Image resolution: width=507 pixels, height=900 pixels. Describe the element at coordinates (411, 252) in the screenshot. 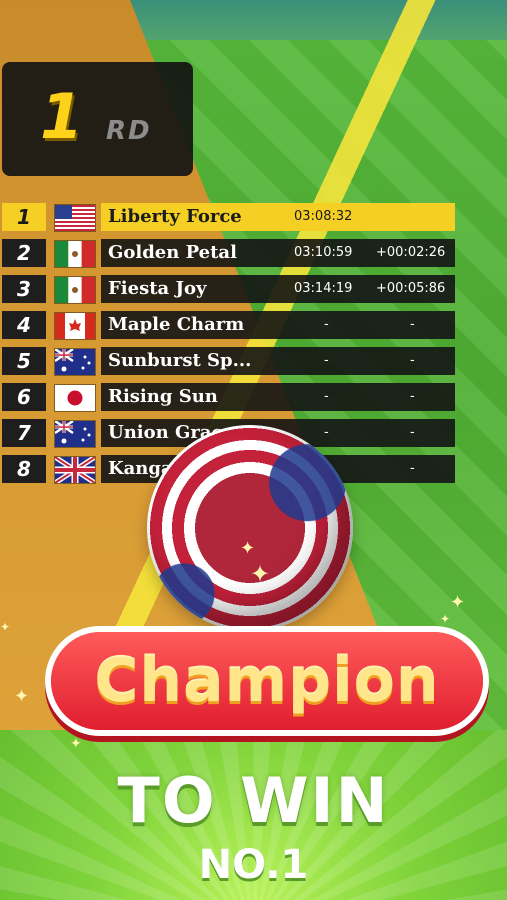

I see `time-gap: +00:02:26` at that location.